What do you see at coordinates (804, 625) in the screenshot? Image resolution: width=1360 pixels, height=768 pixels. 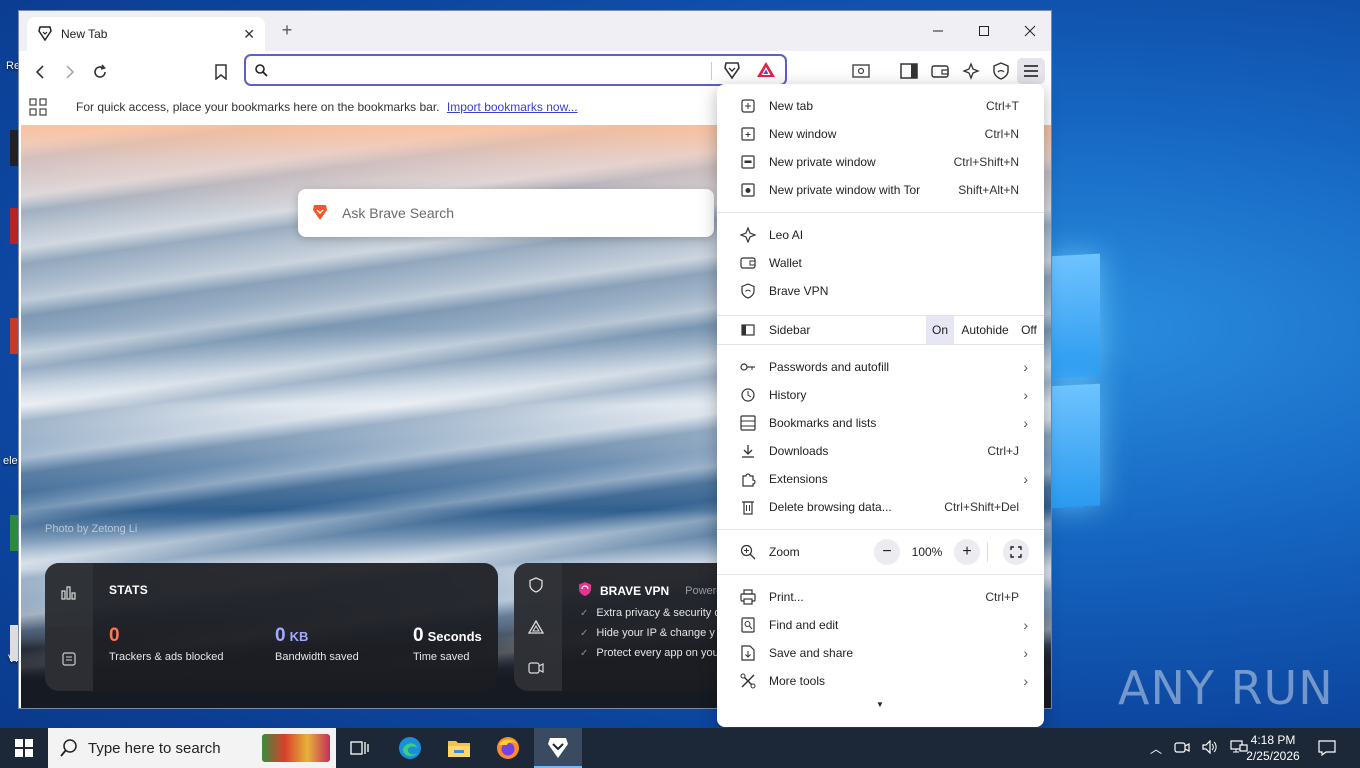 I see `menu-item-label: Find and edit` at bounding box center [804, 625].